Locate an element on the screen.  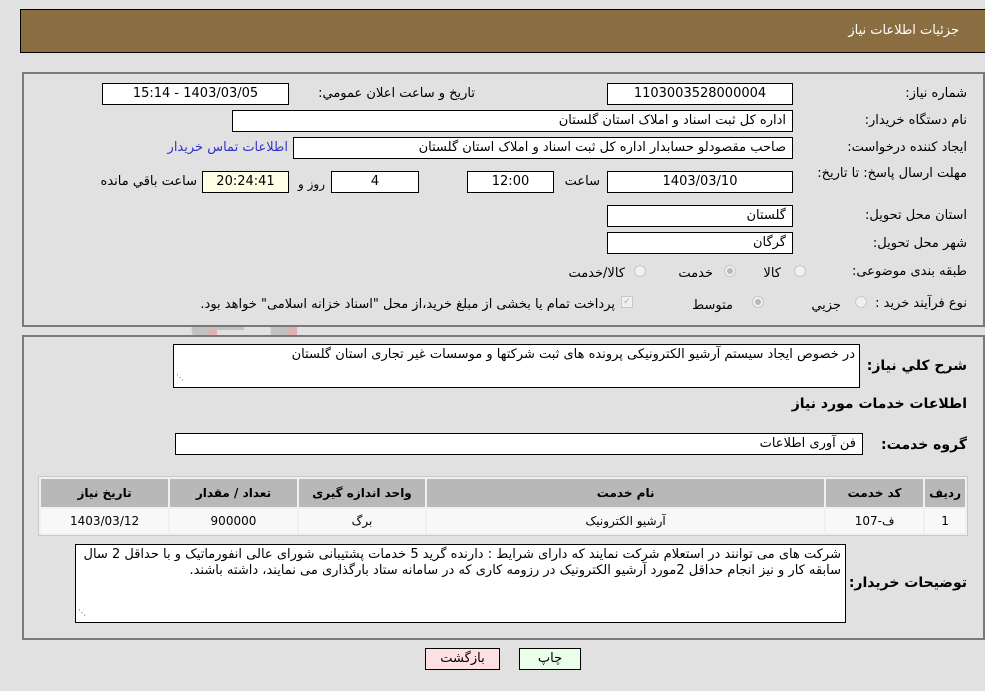
city-field: گرگان is located at coordinates (700, 243).